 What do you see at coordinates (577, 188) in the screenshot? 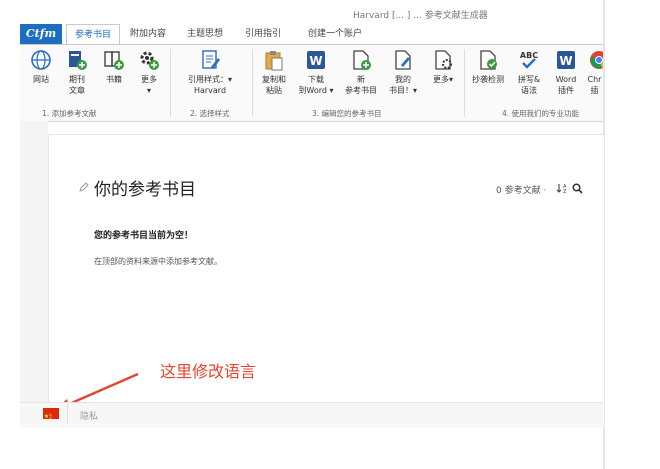
I see `search-icon` at bounding box center [577, 188].